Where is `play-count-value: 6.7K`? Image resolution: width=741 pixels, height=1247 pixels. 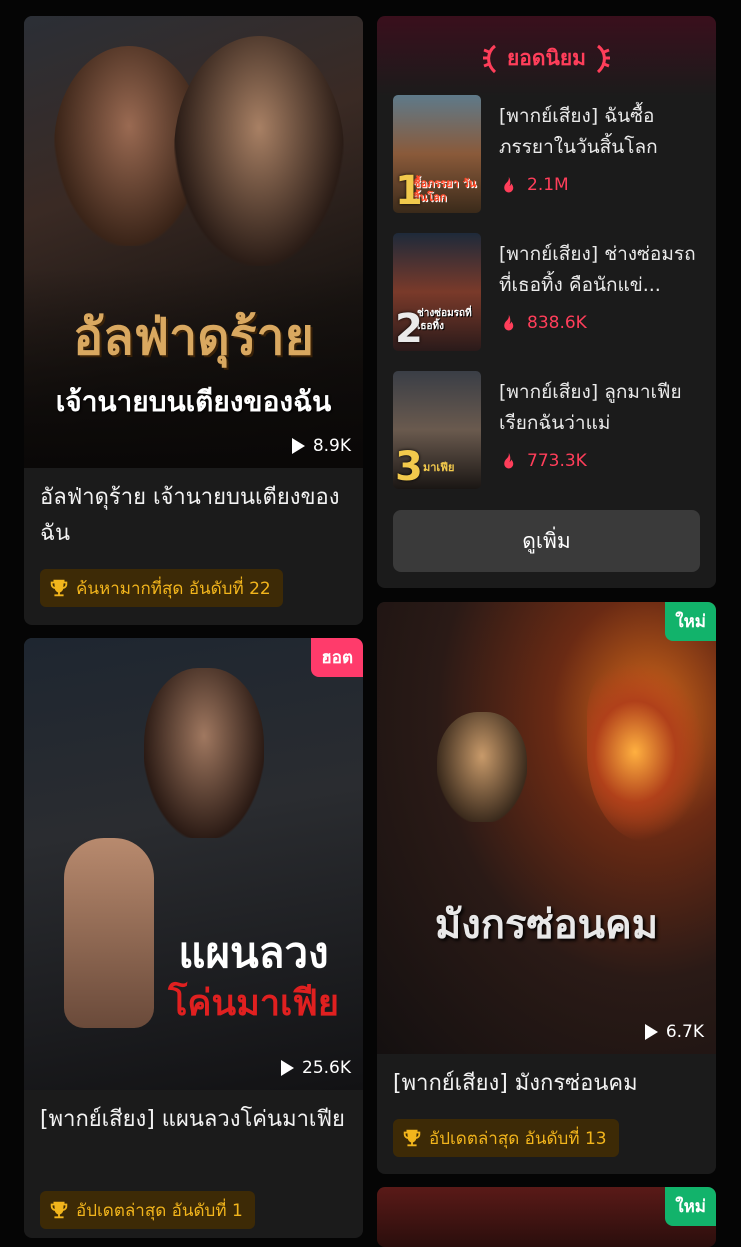
play-count-value: 6.7K is located at coordinates (684, 1032).